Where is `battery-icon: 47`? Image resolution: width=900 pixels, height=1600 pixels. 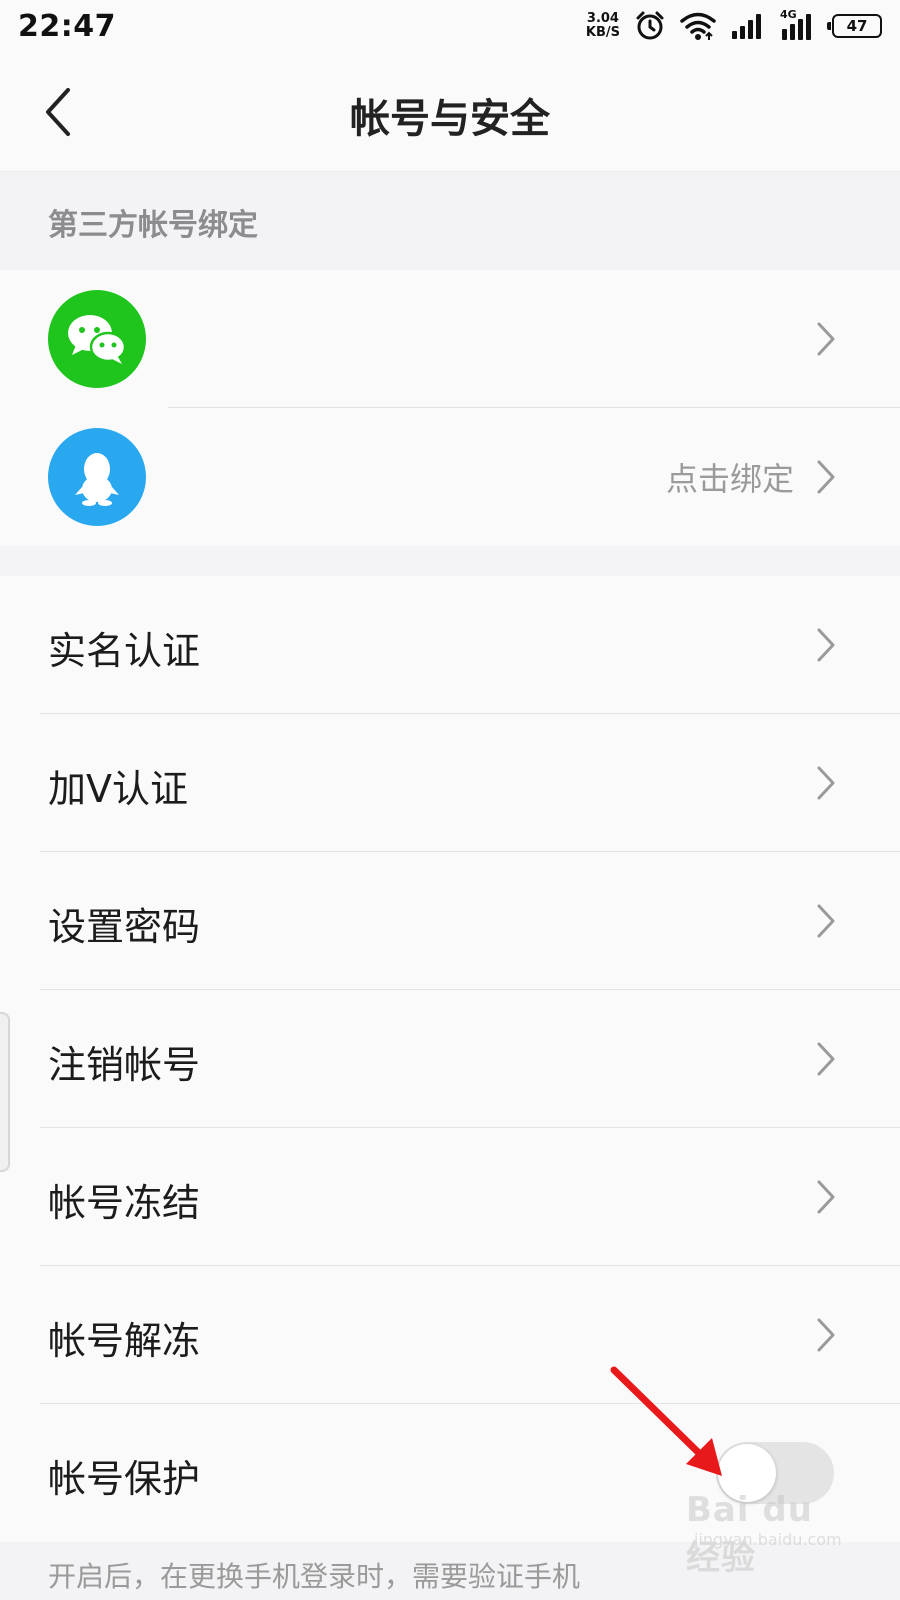 battery-icon: 47 is located at coordinates (854, 26).